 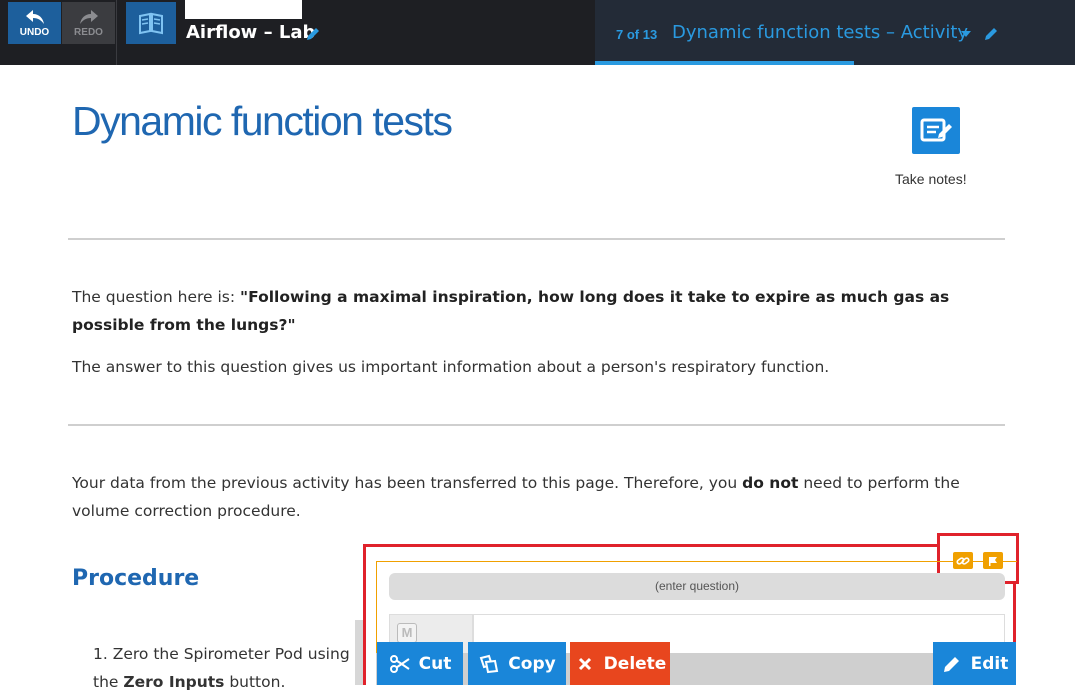 I want to click on delete-label: Delete, so click(x=635, y=663).